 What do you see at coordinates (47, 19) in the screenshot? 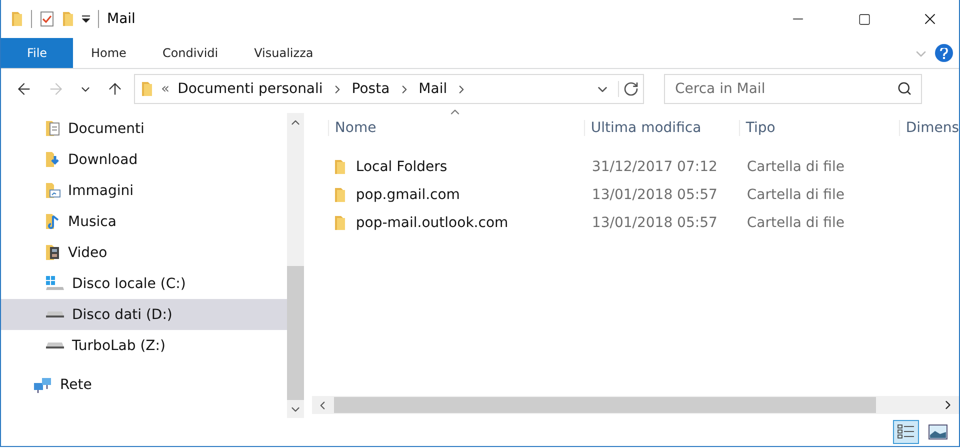
I see `properties-icon` at bounding box center [47, 19].